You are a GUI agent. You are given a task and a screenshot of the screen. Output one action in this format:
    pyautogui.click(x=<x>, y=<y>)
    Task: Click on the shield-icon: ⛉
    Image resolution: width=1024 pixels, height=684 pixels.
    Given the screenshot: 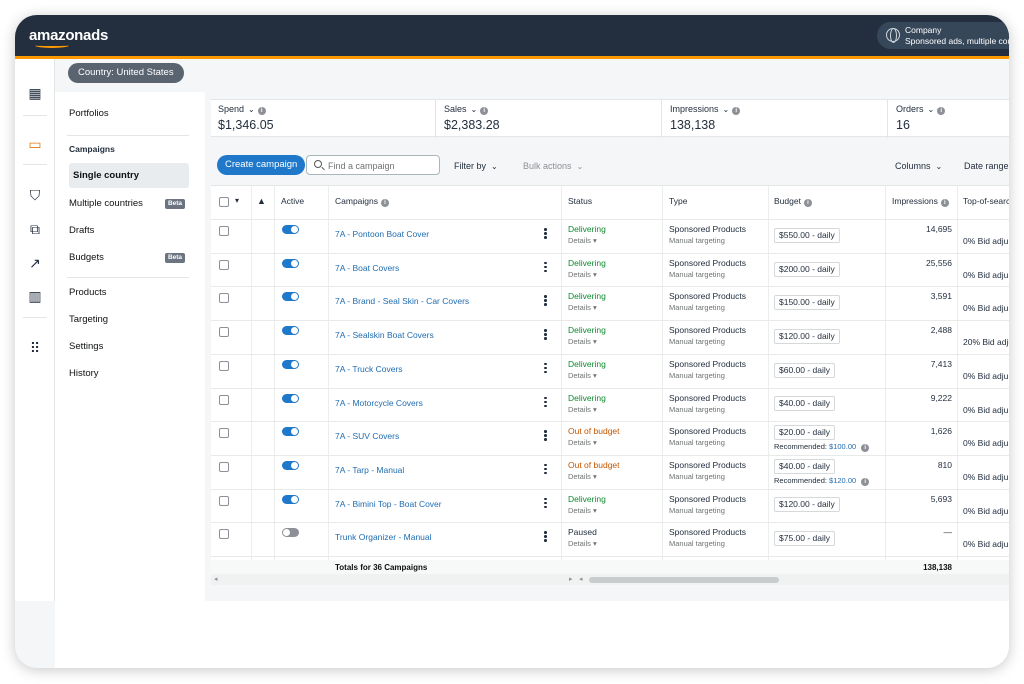 What is the action you would take?
    pyautogui.click(x=35, y=195)
    